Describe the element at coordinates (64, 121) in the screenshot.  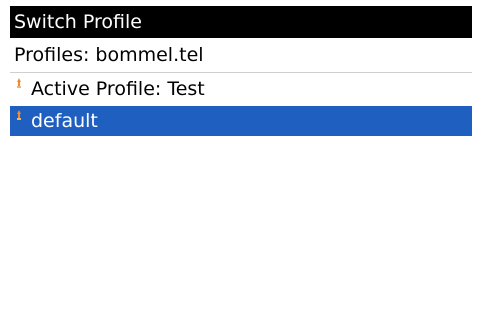
I see `list-item-label: default` at that location.